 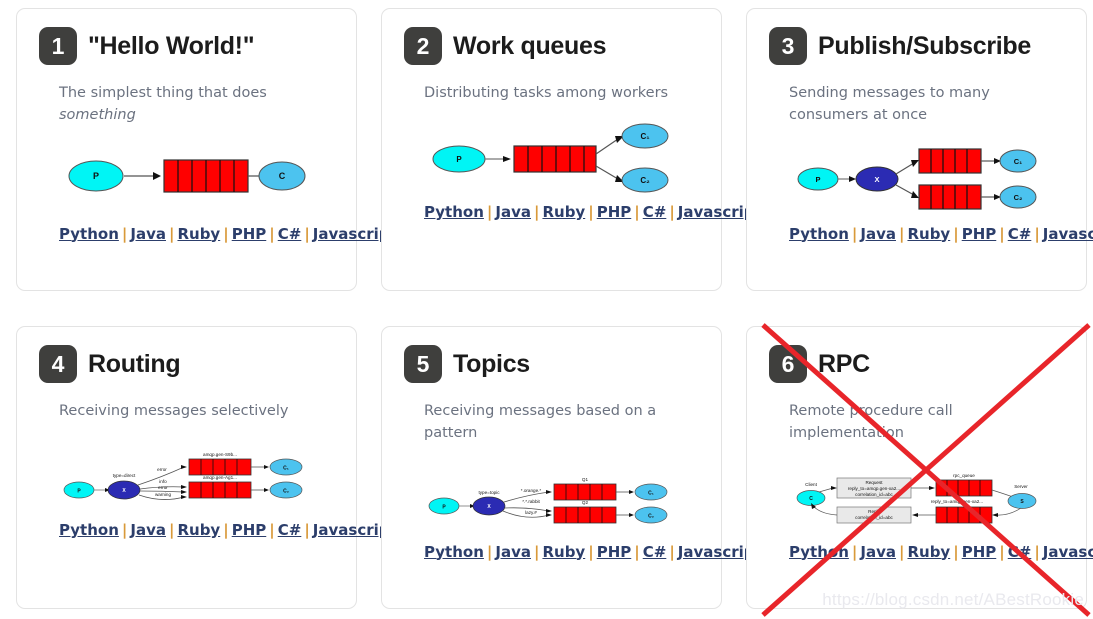 I want to click on card-header: 3 Publish/Subscribe, so click(x=916, y=46).